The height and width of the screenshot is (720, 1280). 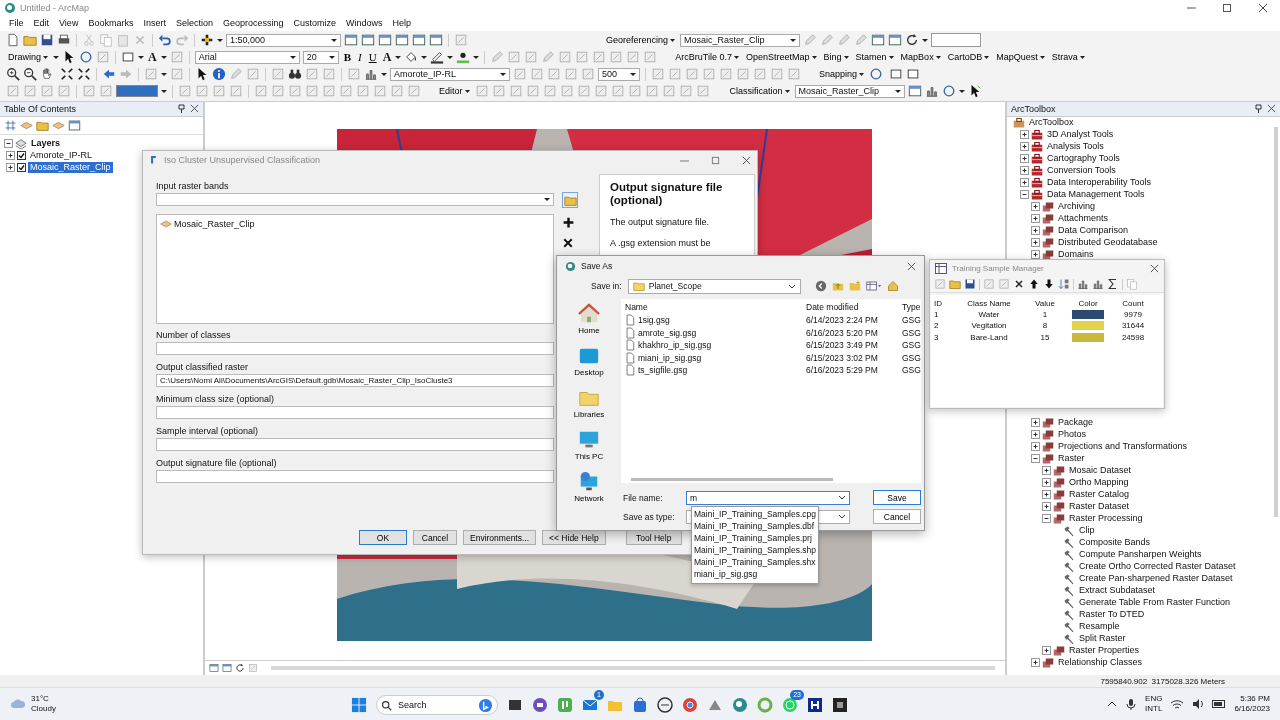 I want to click on tree-item: 3D Analyst Tools, so click(x=1080, y=135).